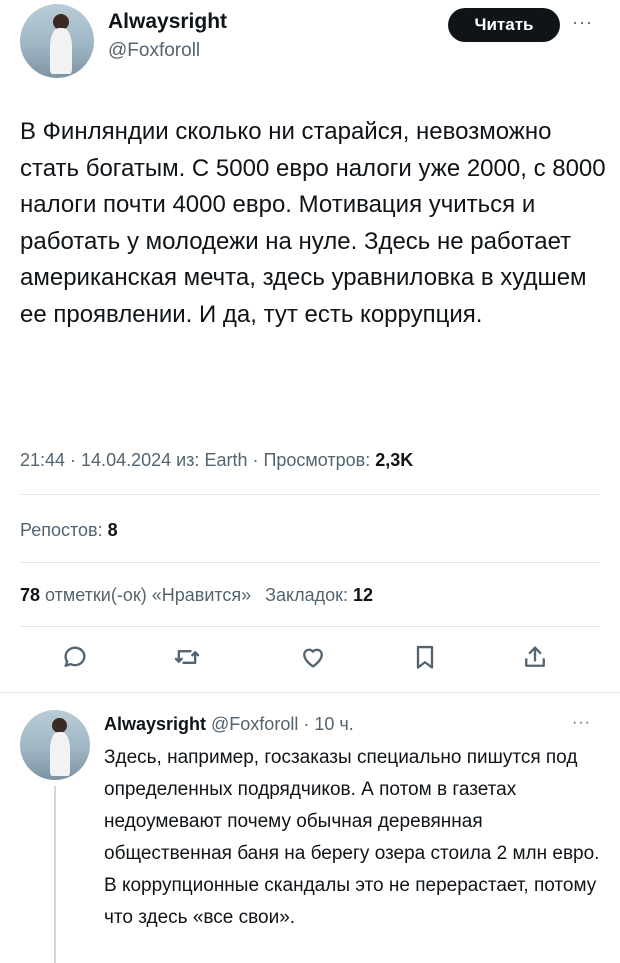 This screenshot has width=620, height=963. Describe the element at coordinates (57, 41) in the screenshot. I see `avatar` at that location.